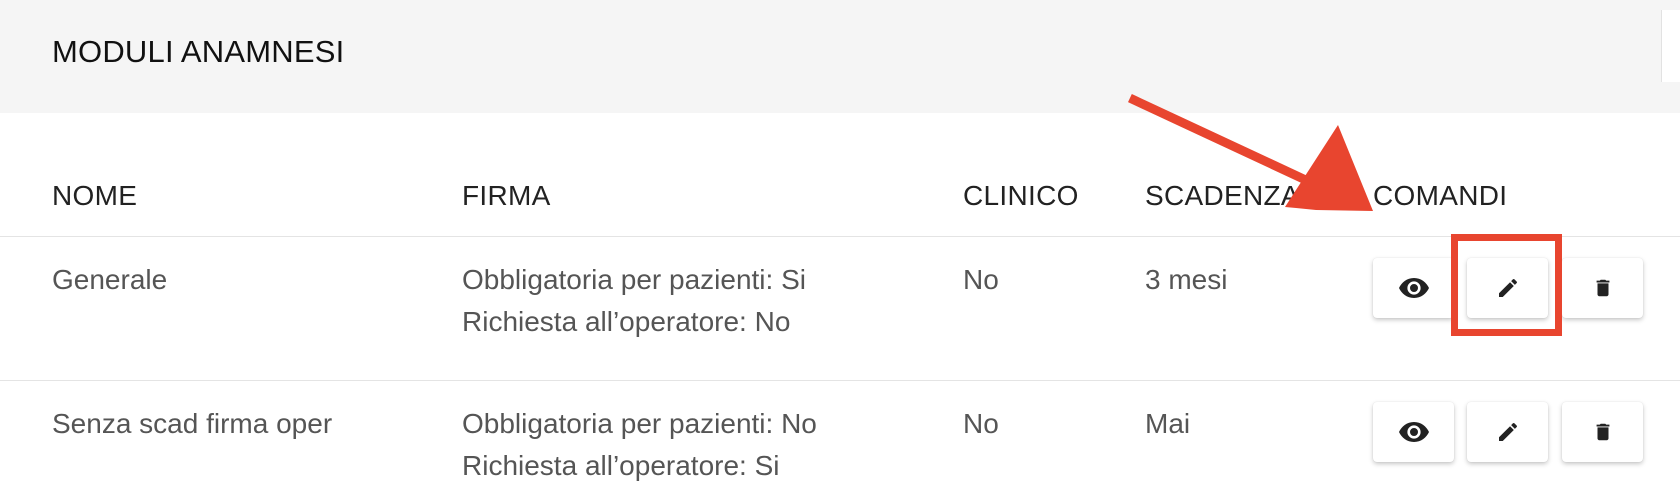 The image size is (1680, 490). I want to click on cell-firma-line1: Obbligatoria per pazienti: No, so click(639, 423).